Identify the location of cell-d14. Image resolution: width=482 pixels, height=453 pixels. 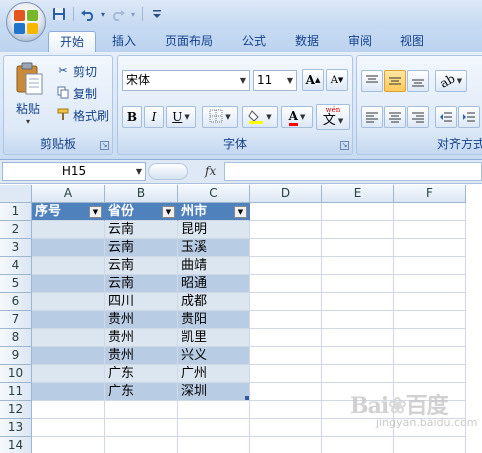
(286, 445).